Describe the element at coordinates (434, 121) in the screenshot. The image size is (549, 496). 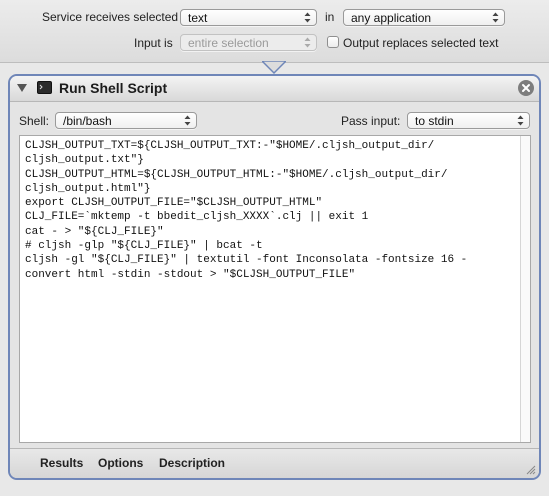
I see `pass-input-value: to stdin` at that location.